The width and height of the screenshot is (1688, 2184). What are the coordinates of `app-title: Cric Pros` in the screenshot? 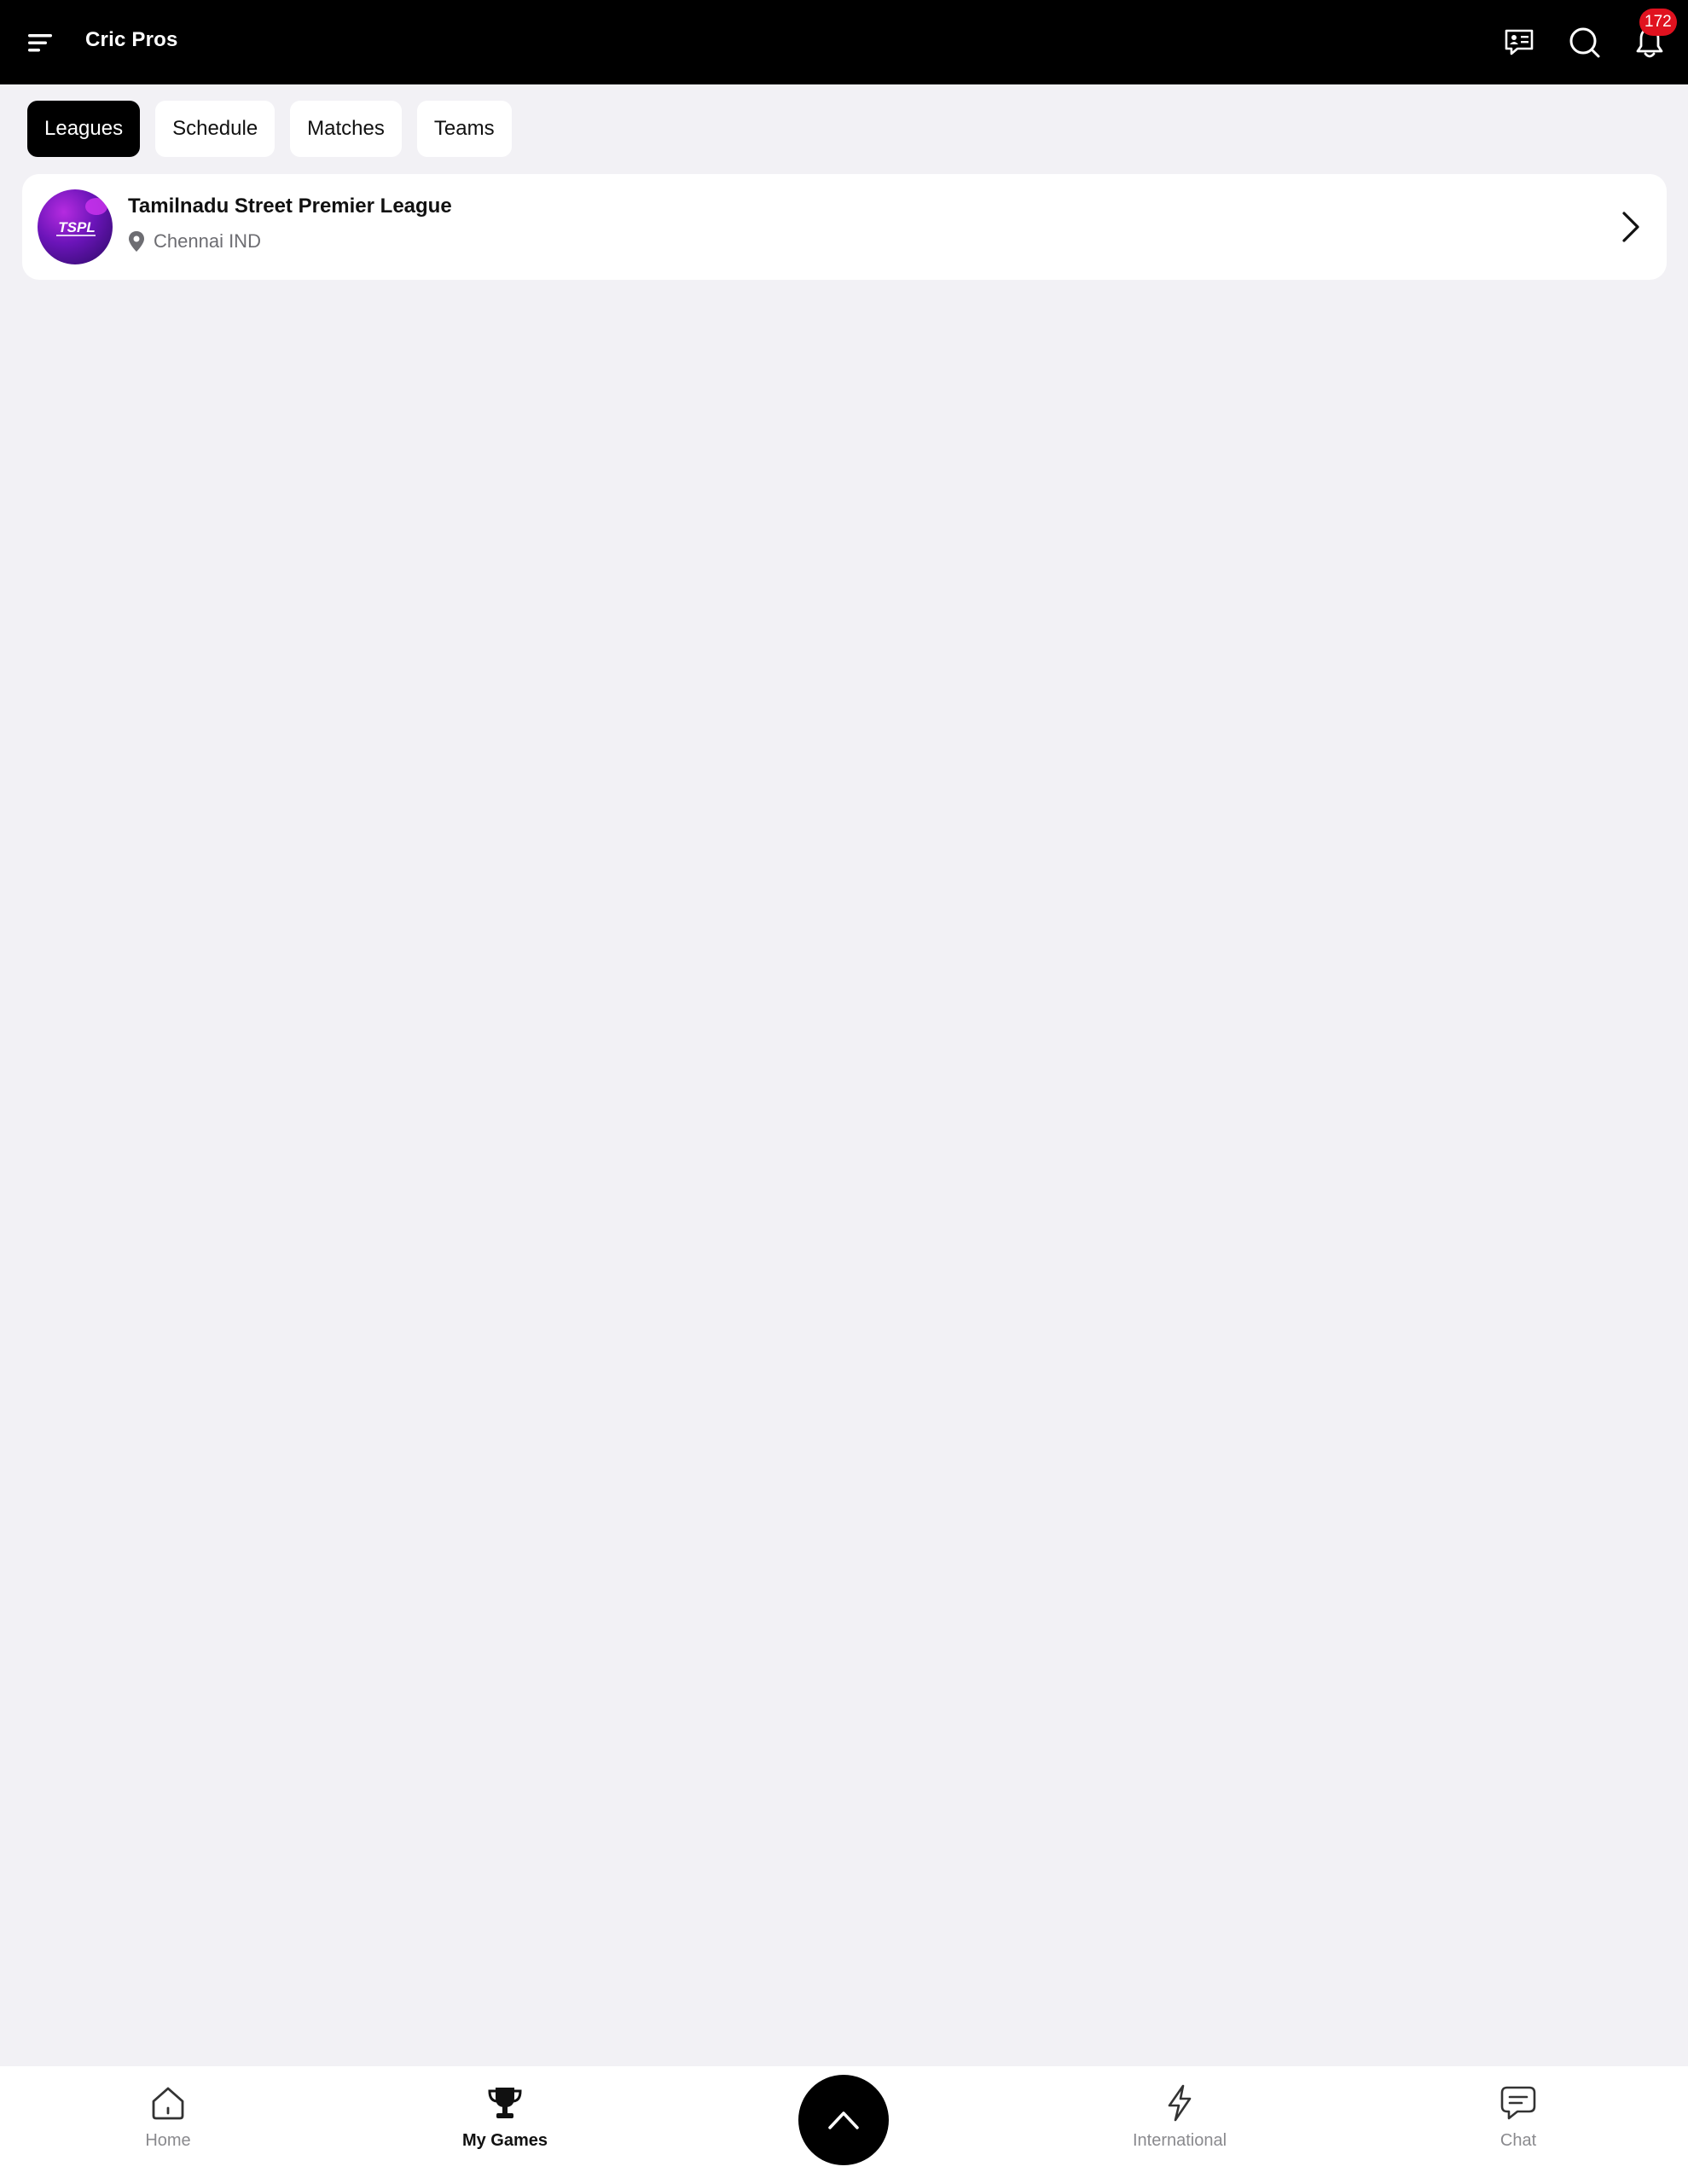 It's located at (131, 39).